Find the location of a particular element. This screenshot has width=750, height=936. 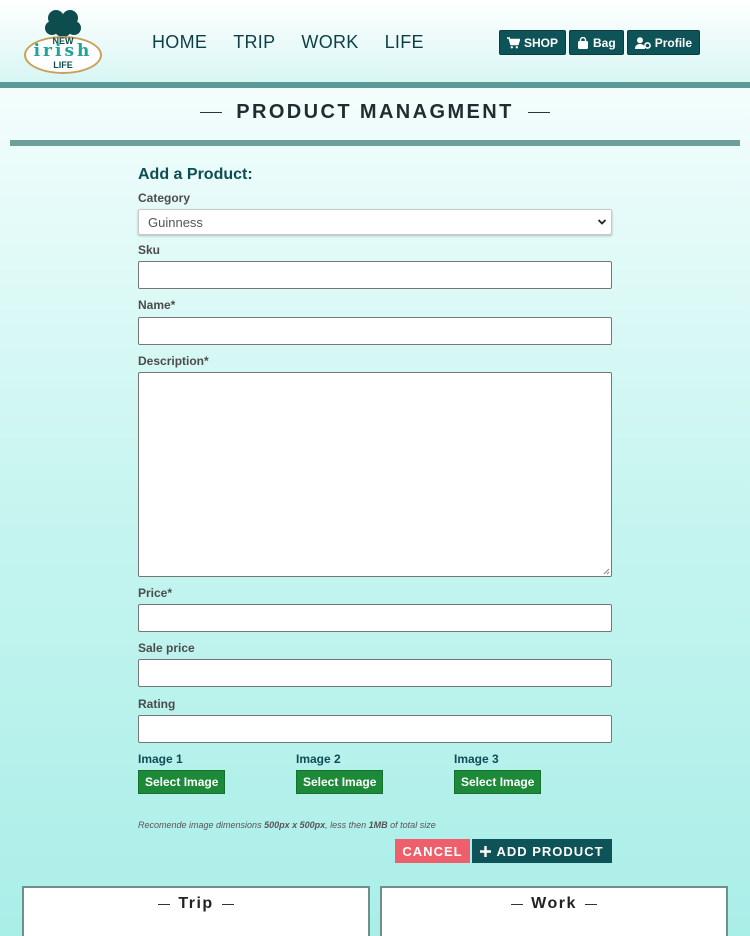

profile-button: Profile is located at coordinates (663, 42).